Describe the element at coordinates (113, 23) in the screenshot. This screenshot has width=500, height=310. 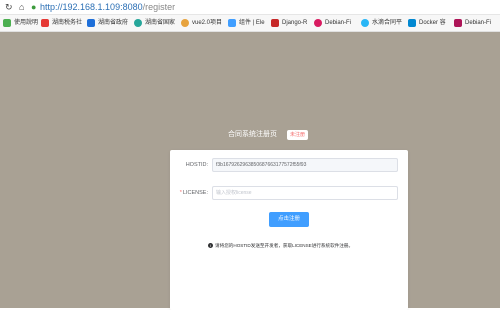
I see `bookmark-label: 湖南省政府` at that location.